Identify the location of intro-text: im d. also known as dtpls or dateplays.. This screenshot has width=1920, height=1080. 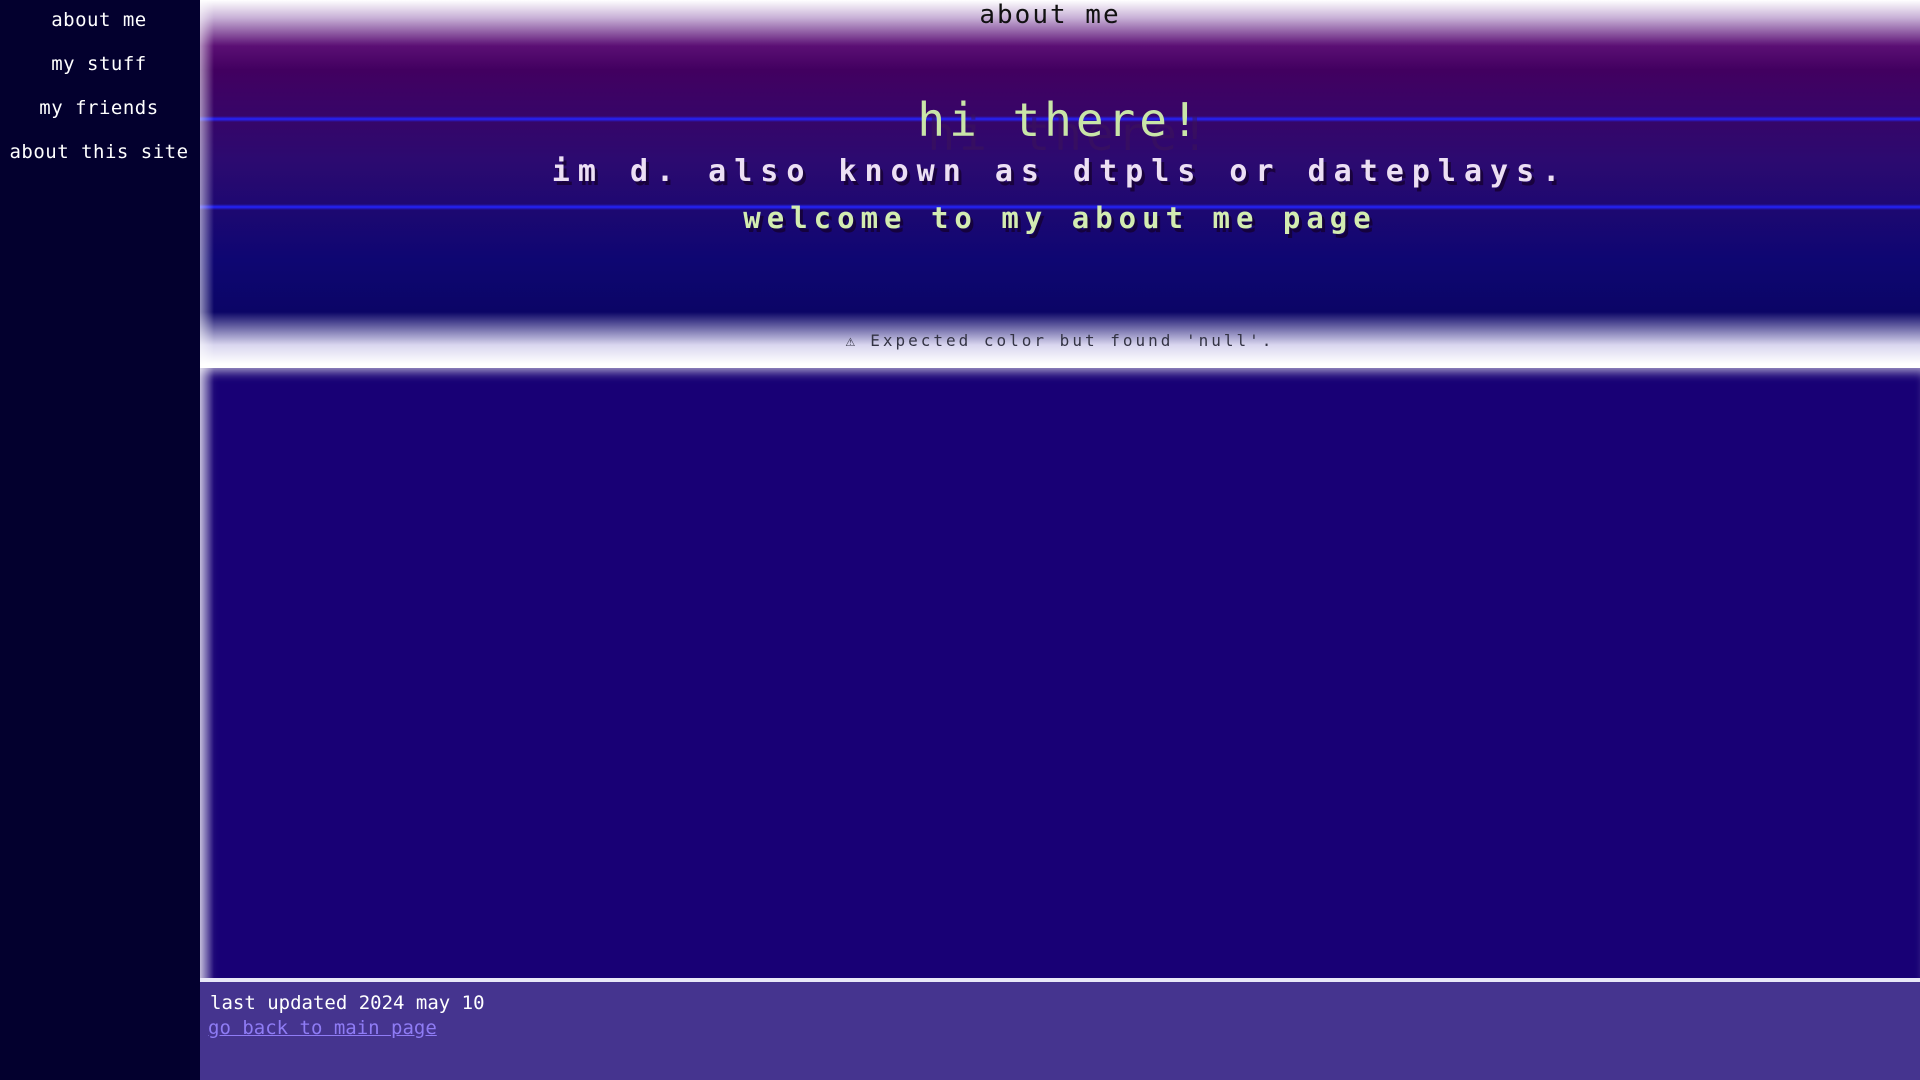
(1060, 171).